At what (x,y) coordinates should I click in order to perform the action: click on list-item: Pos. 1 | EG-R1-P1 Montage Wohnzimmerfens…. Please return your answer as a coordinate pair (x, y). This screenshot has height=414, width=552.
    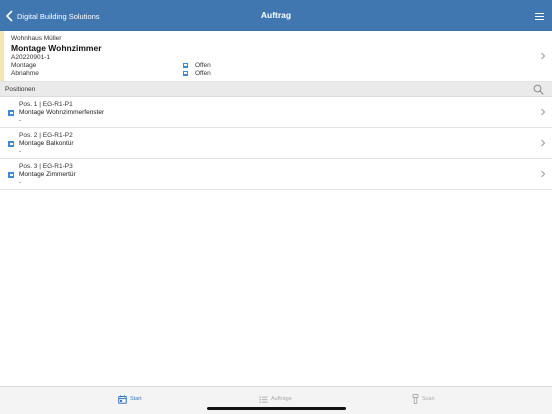
    Looking at the image, I should click on (276, 112).